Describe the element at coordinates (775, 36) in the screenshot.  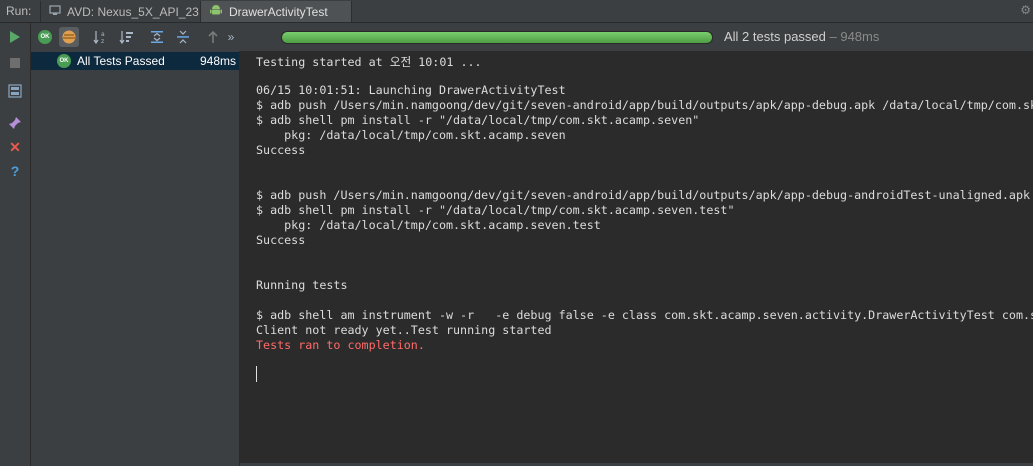
I see `status-text: All 2 tests passed` at that location.